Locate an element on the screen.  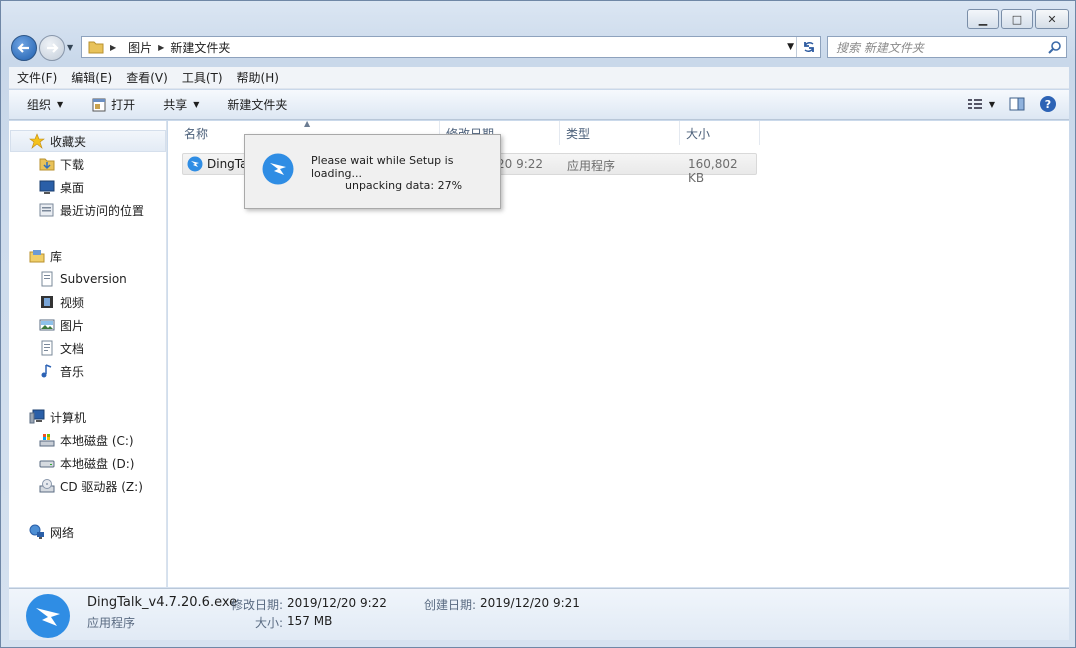
documents-icon is located at coordinates (47, 348).